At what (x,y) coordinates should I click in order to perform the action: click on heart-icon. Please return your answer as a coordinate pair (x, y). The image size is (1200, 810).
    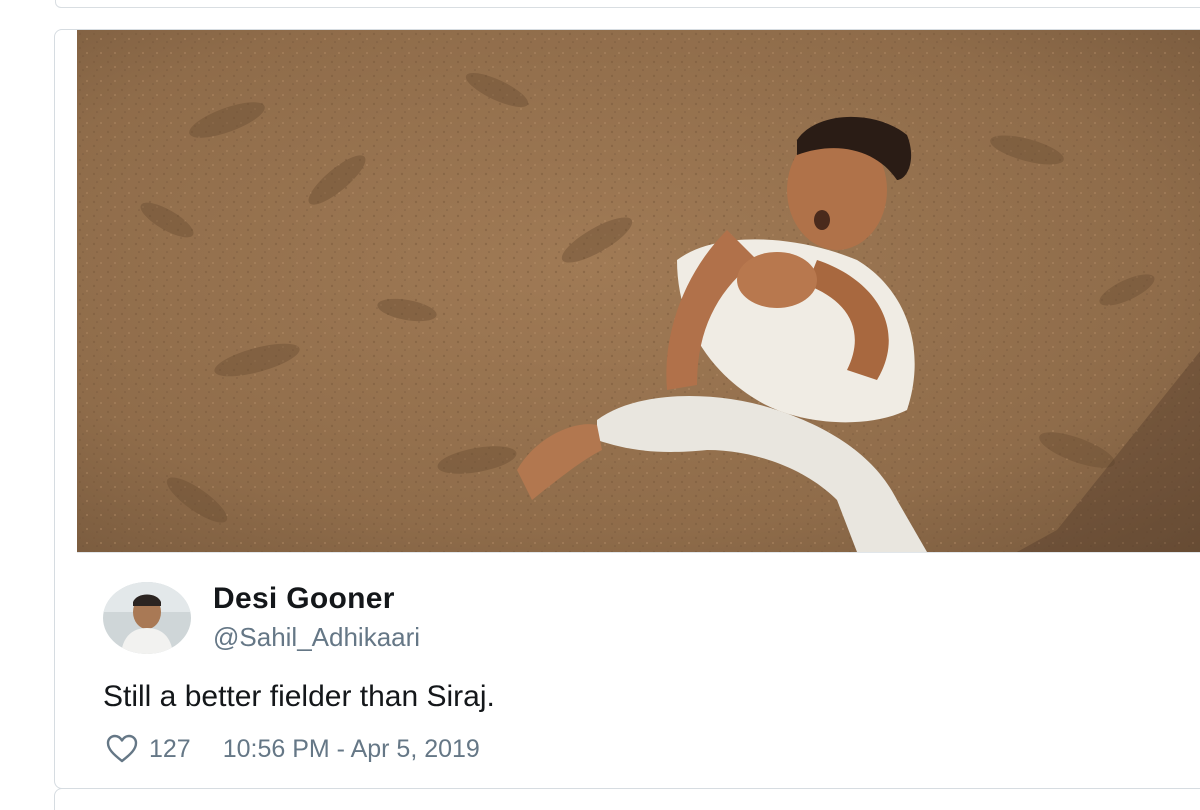
    Looking at the image, I should click on (122, 749).